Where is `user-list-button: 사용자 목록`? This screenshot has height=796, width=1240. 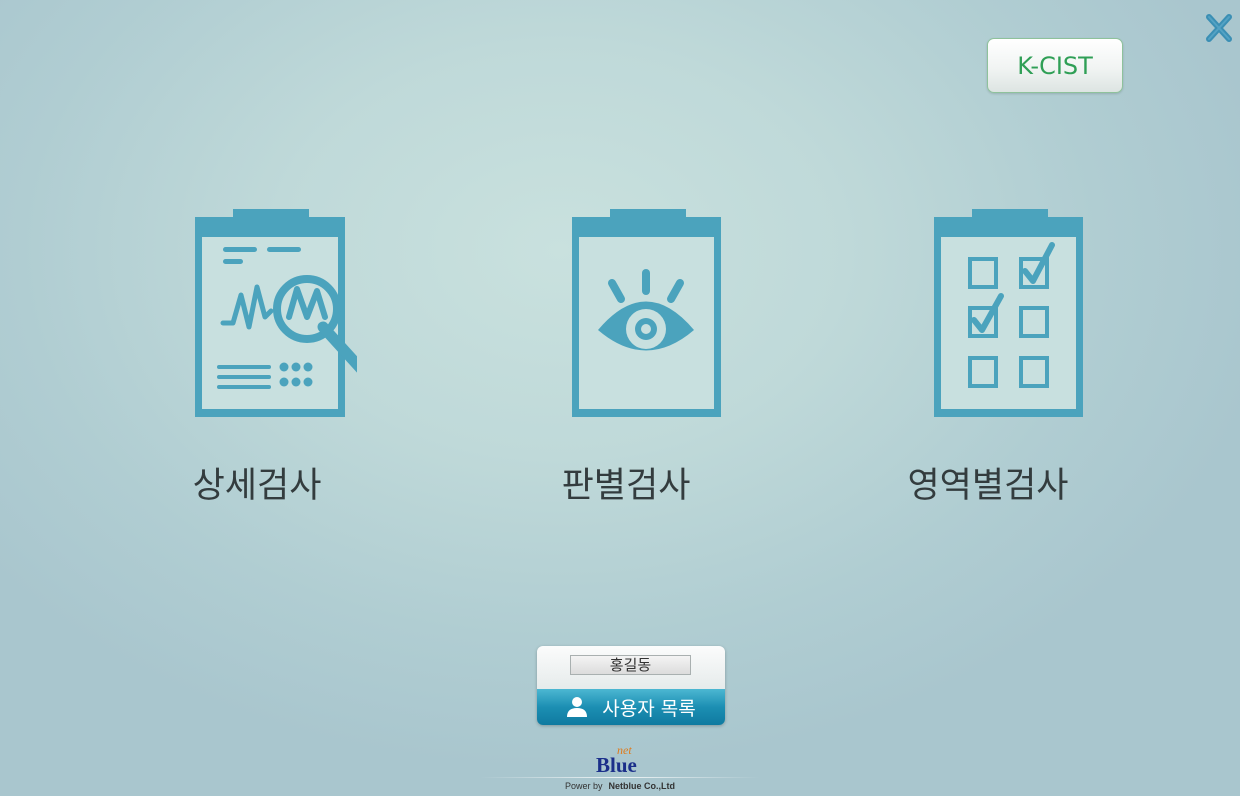
user-list-button: 사용자 목록 is located at coordinates (631, 707).